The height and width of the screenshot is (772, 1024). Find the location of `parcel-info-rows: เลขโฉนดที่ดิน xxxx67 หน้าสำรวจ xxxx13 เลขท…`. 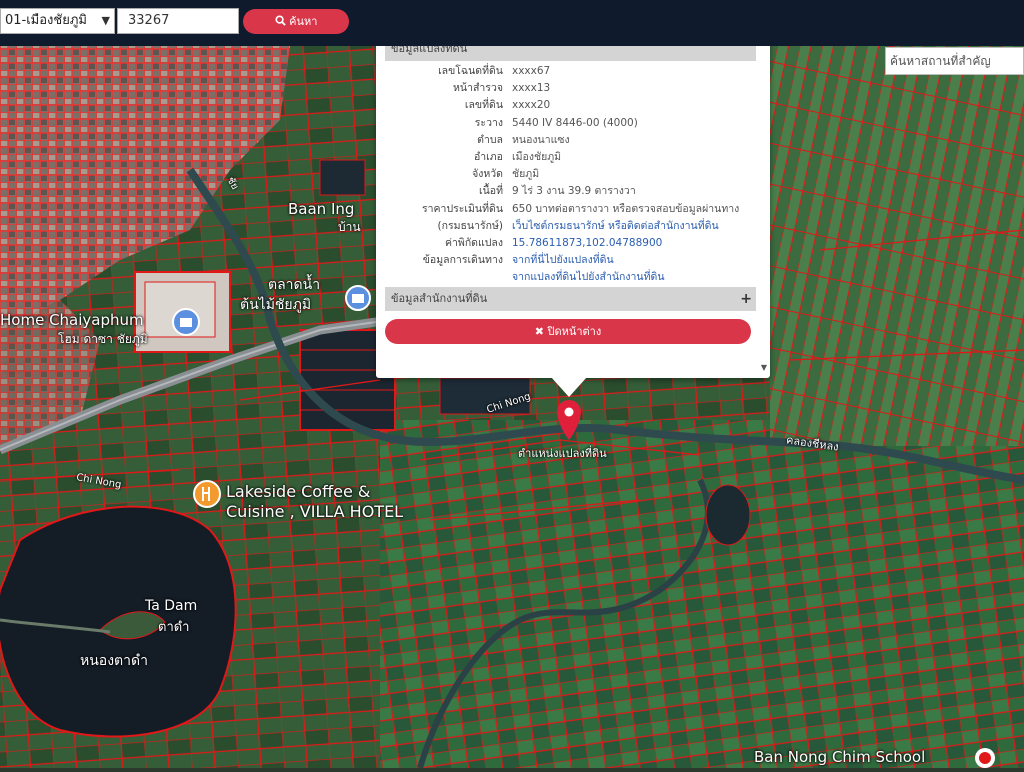

parcel-info-rows: เลขโฉนดที่ดิน xxxx67 หน้าสำรวจ xxxx13 เลขท… is located at coordinates (570, 174).